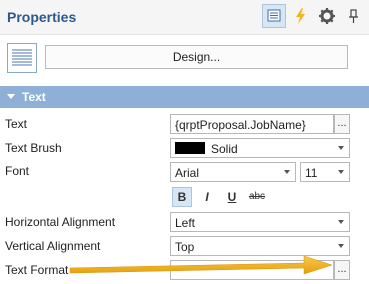  What do you see at coordinates (60, 222) in the screenshot?
I see `horizontal-alignment-label: Horizontal Alignment` at bounding box center [60, 222].